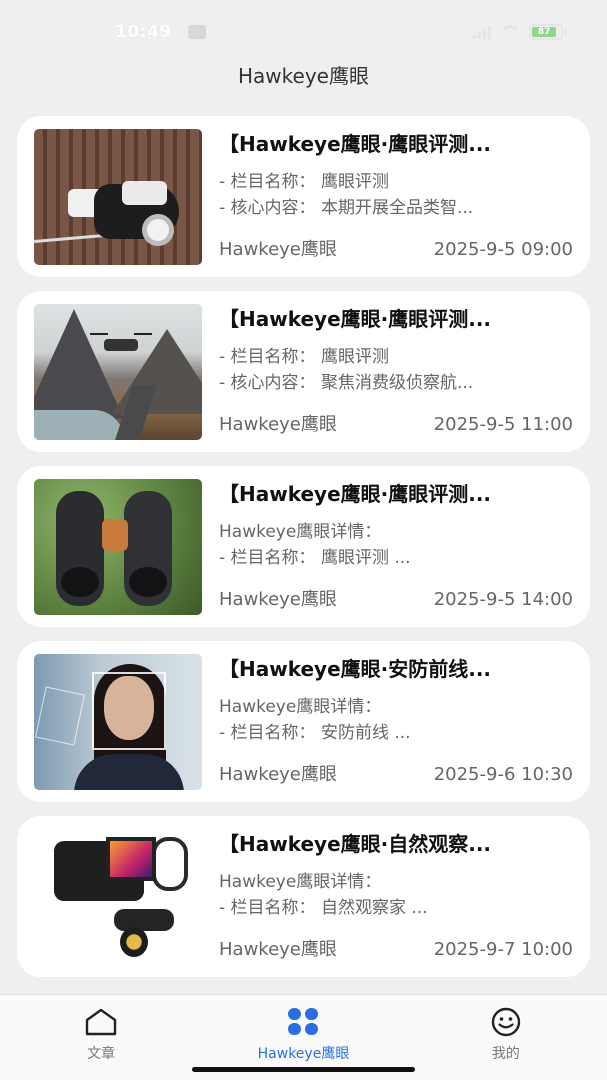 The height and width of the screenshot is (1080, 607). I want to click on thermal-camera-image, so click(118, 896).